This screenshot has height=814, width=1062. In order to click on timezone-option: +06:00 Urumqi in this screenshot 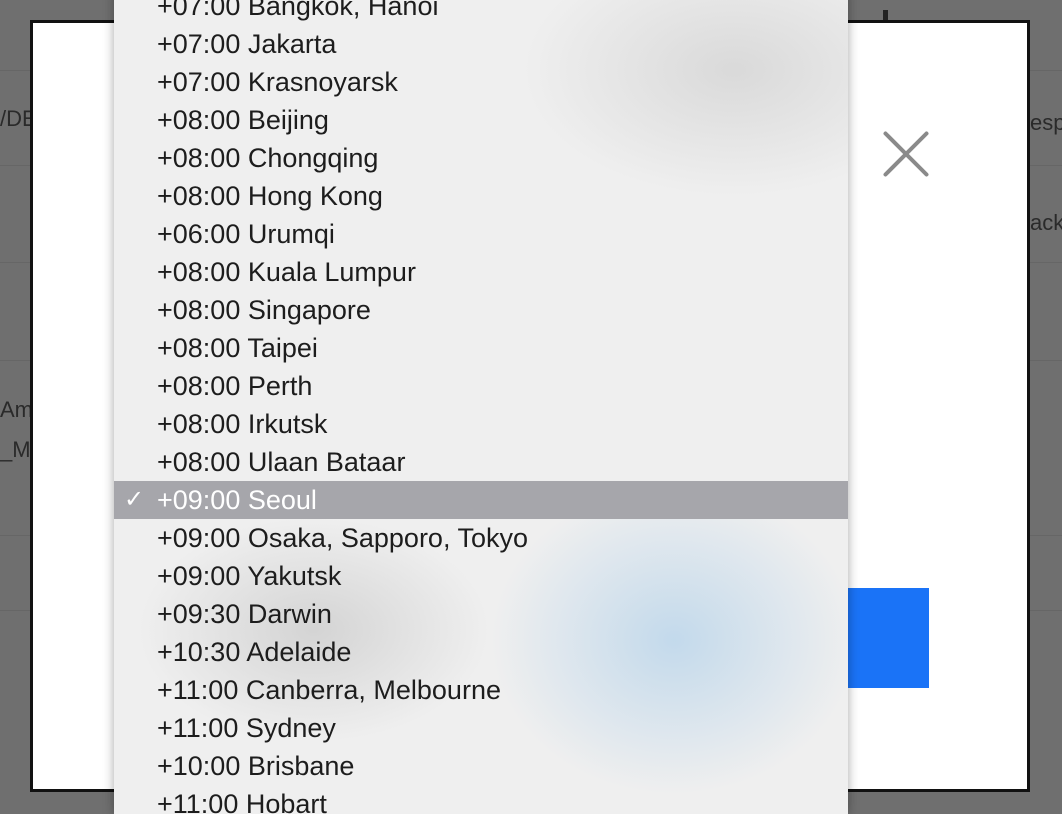, I will do `click(481, 234)`.